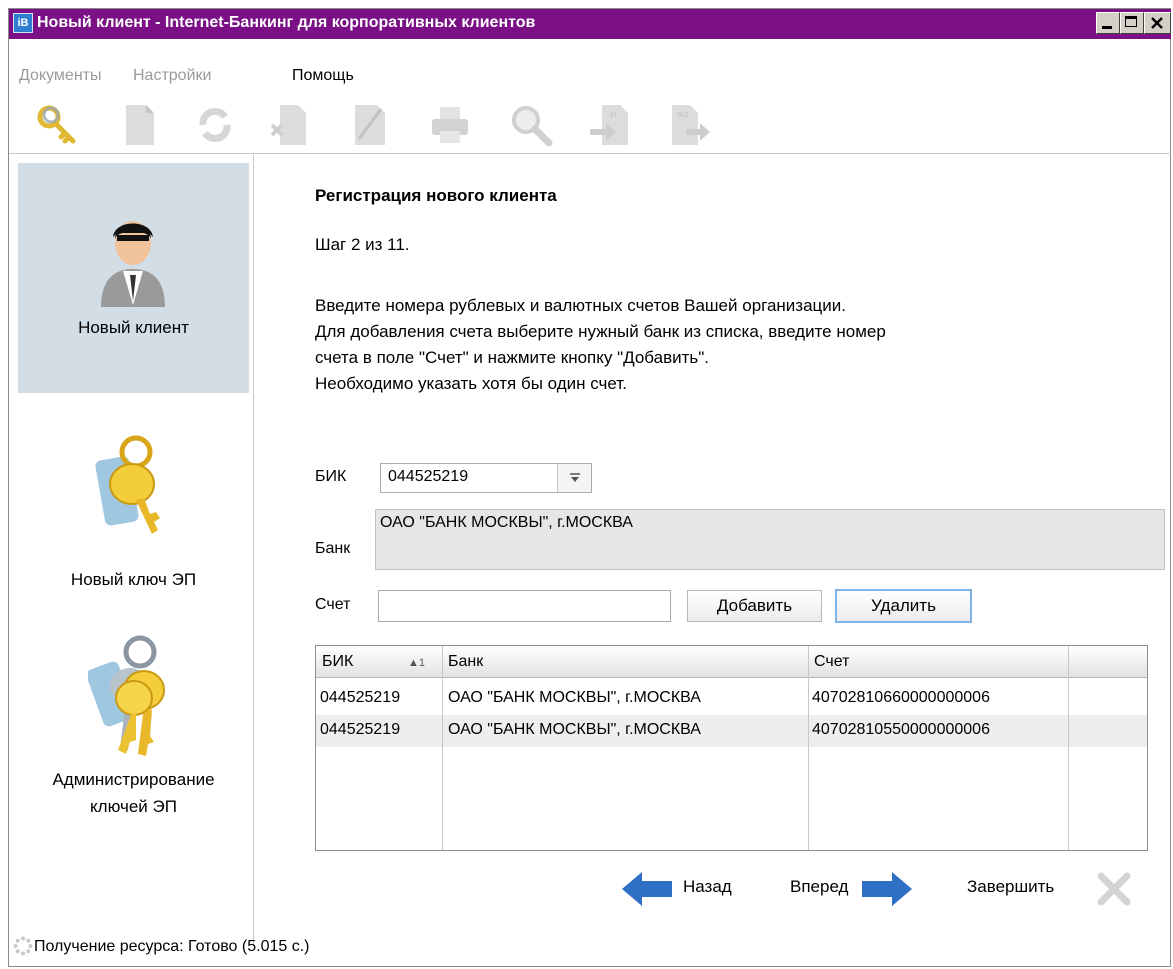 The height and width of the screenshot is (969, 1173). I want to click on menu-settings: Настройки, so click(172, 76).